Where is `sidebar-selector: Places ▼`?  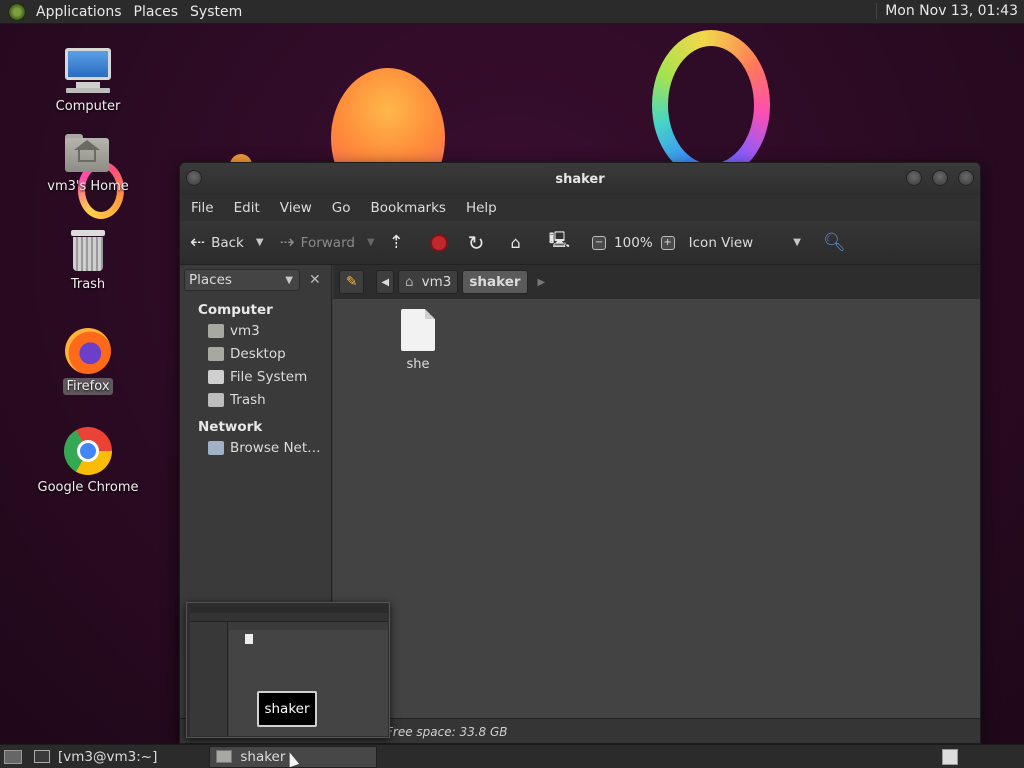
sidebar-selector: Places ▼ is located at coordinates (242, 280).